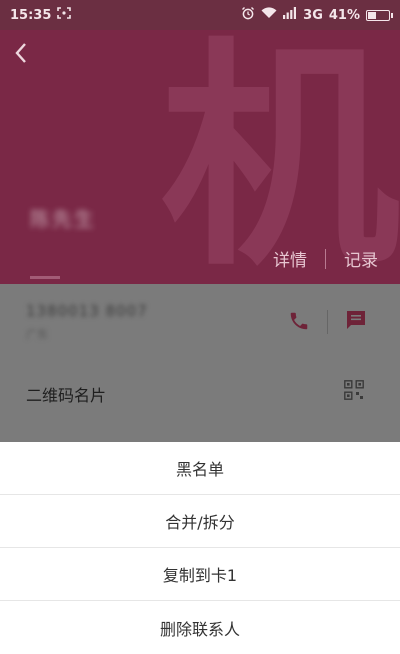 Image resolution: width=400 pixels, height=654 pixels. What do you see at coordinates (87, 322) in the screenshot?
I see `phone-row: 1380013 8007 广东` at bounding box center [87, 322].